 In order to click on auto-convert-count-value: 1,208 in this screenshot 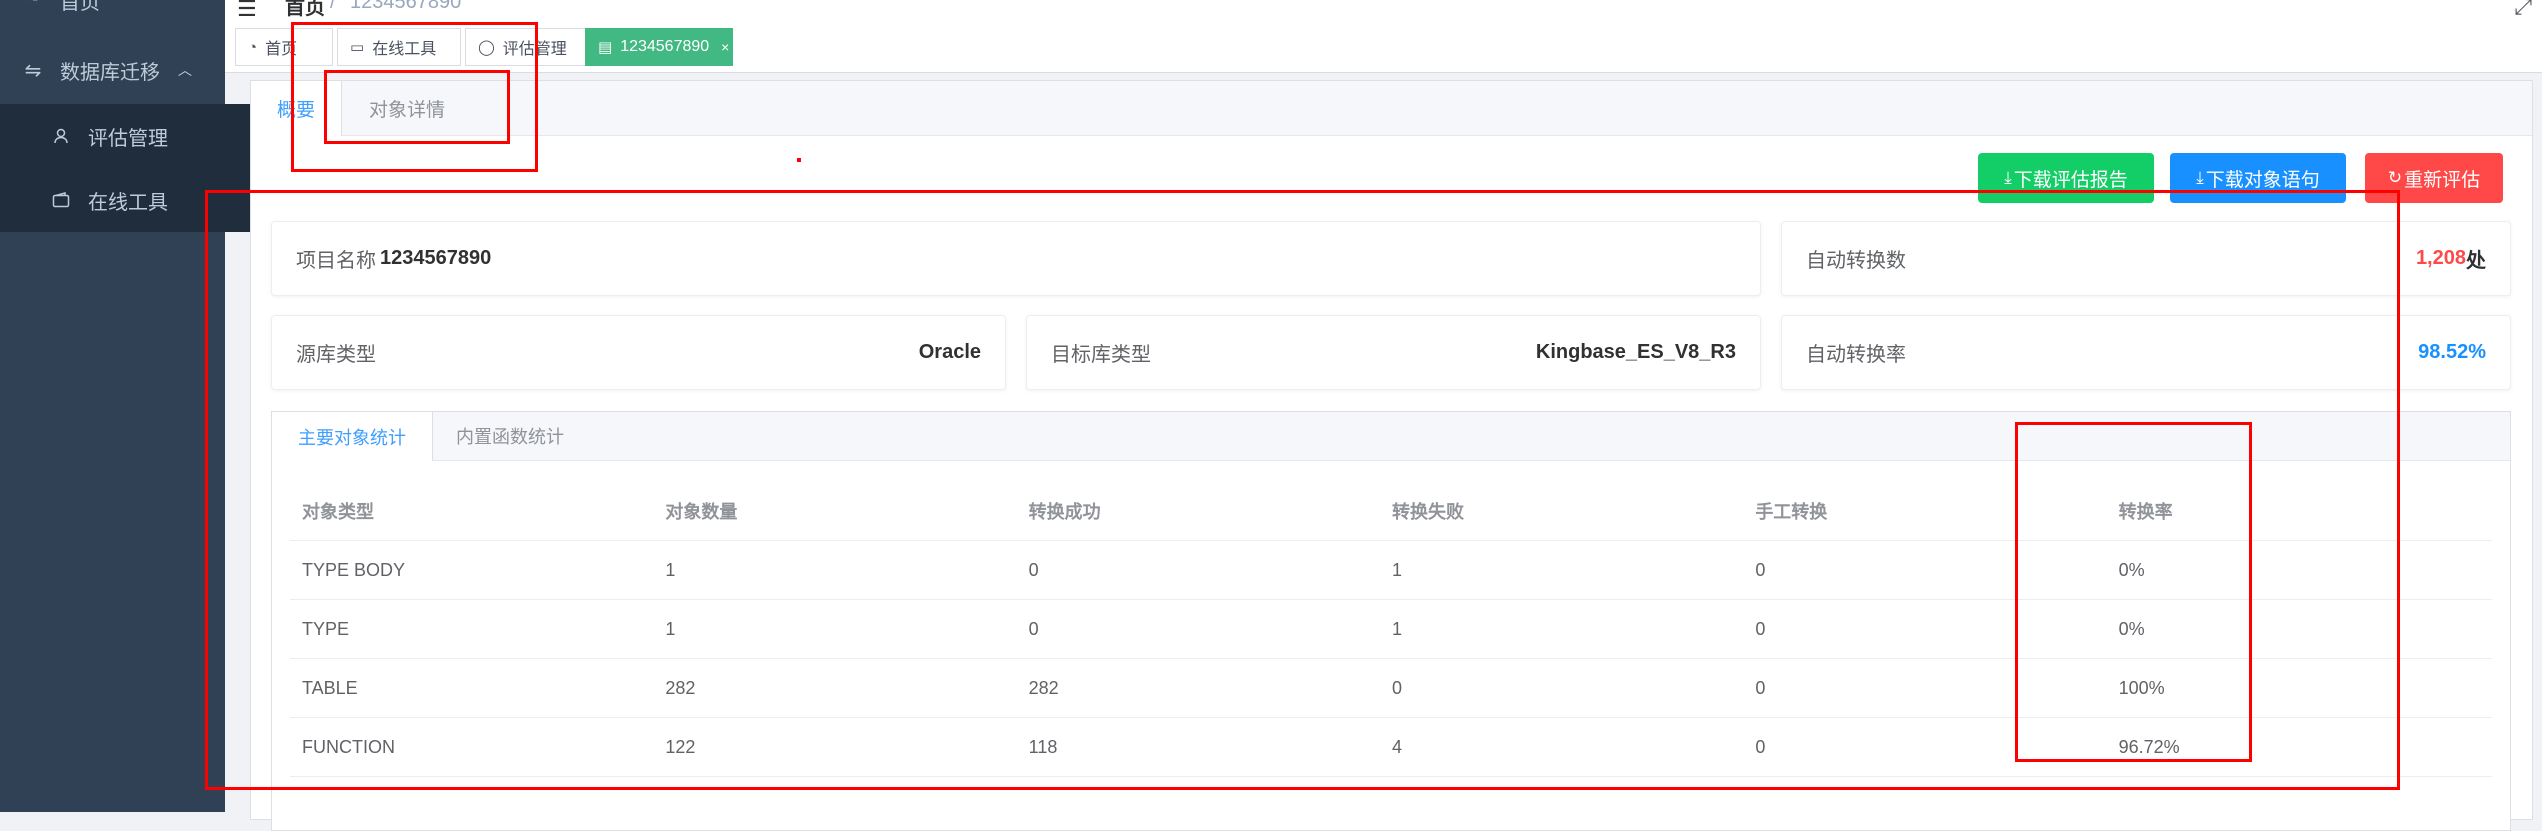, I will do `click(2440, 258)`.